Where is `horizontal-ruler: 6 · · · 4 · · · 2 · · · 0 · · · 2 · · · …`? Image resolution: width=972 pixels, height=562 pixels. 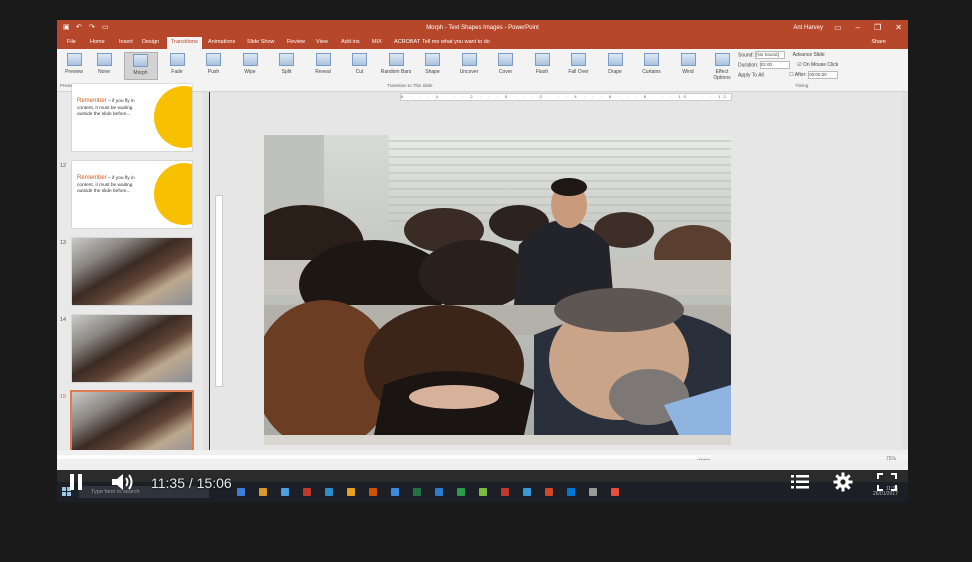
horizontal-ruler: 6 · · · 4 · · · 2 · · · 0 · · · 2 · · · … is located at coordinates (566, 97).